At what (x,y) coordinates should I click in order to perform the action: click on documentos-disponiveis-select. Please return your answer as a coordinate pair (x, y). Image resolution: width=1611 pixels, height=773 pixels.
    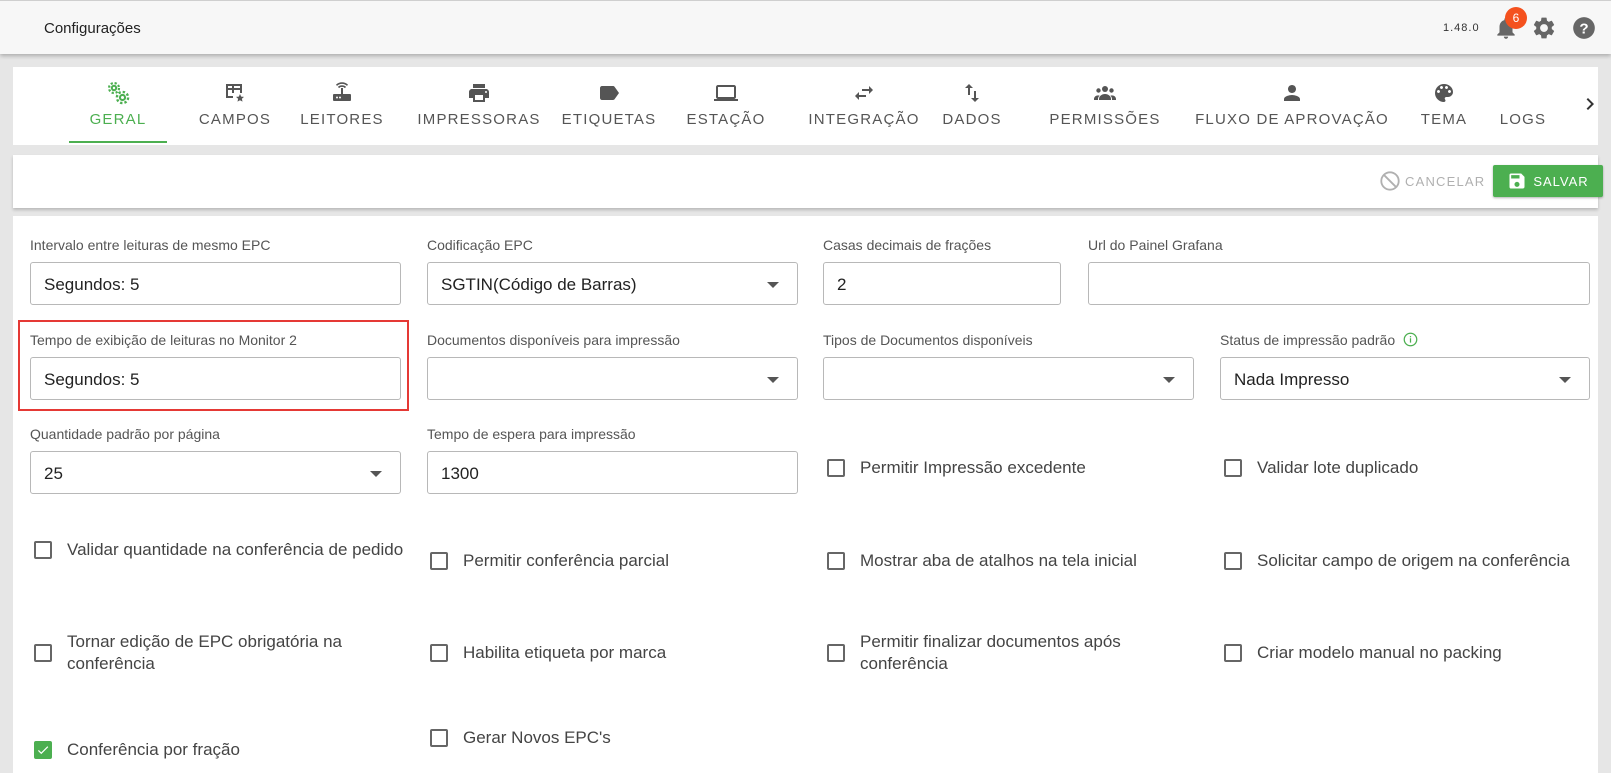
    Looking at the image, I should click on (612, 378).